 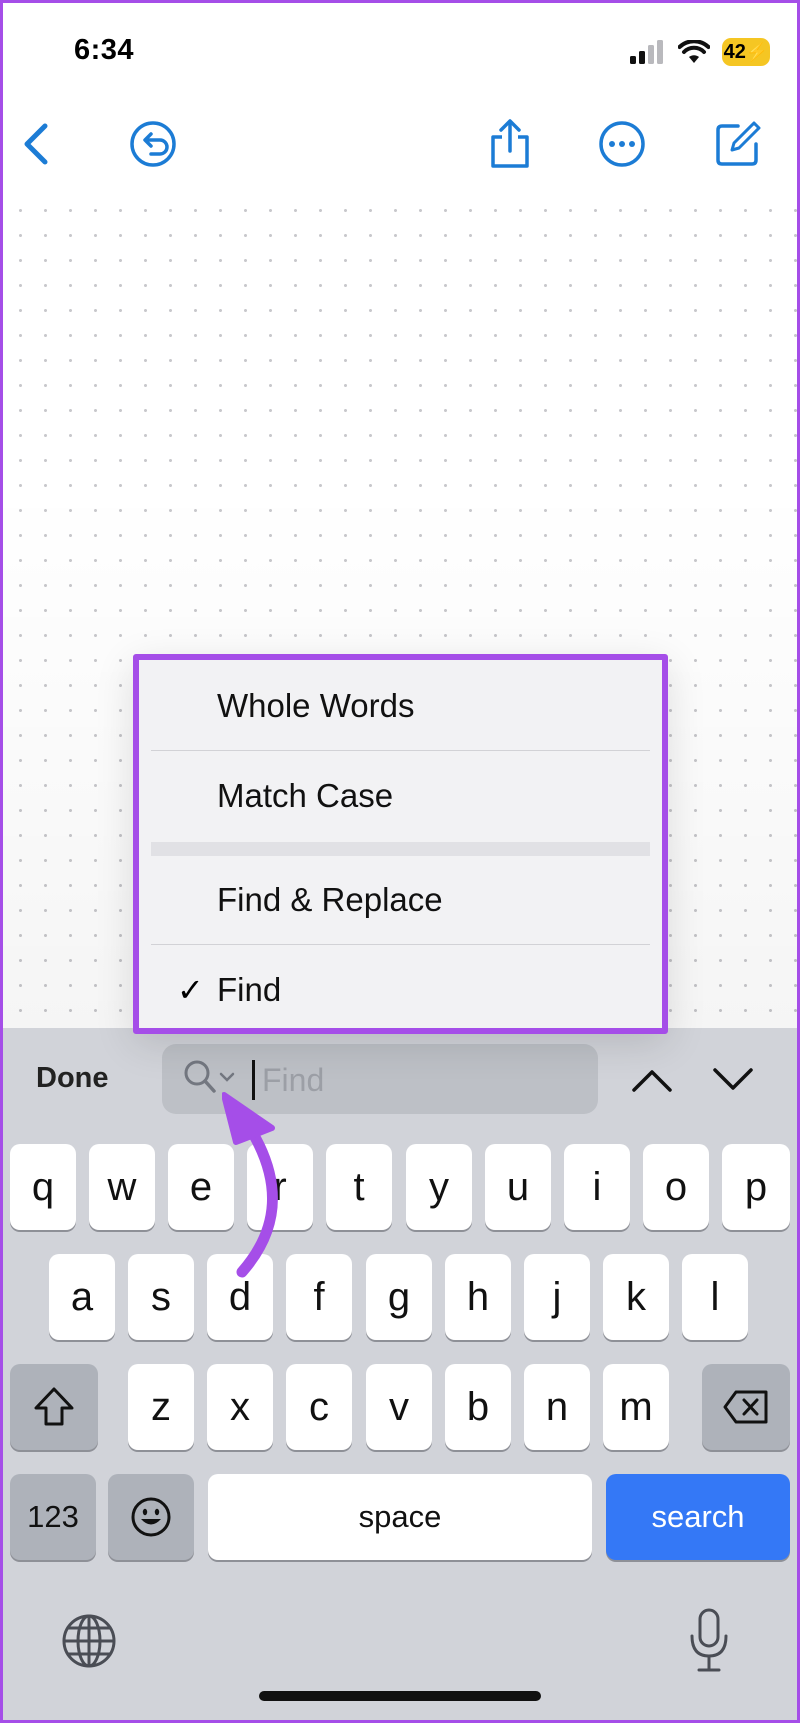 What do you see at coordinates (636, 1407) in the screenshot?
I see `key-m: m` at bounding box center [636, 1407].